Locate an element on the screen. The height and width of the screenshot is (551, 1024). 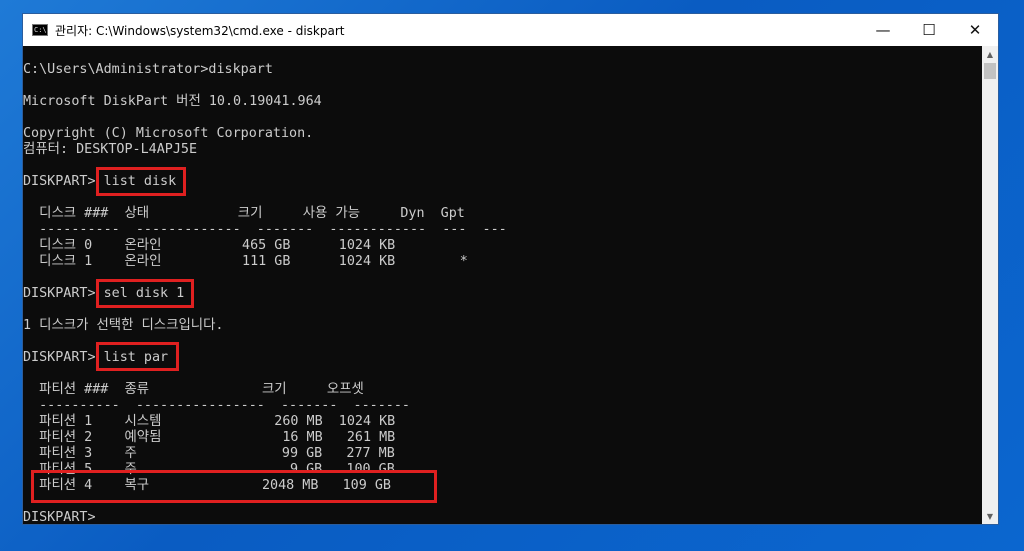
scroll-down-icon: ▼ is located at coordinates (990, 516).